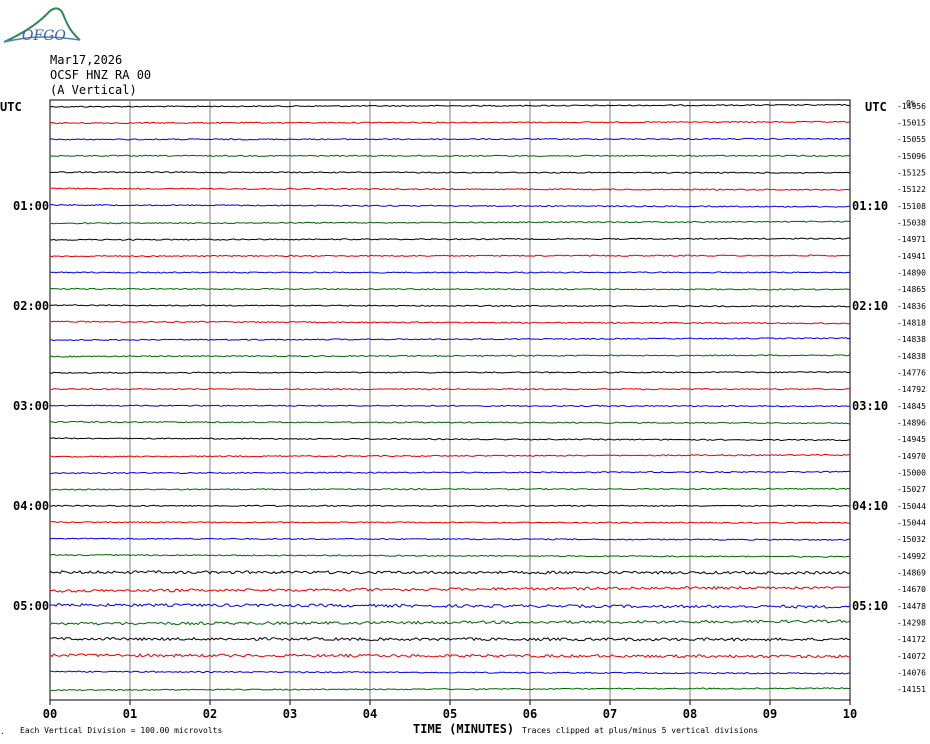 The height and width of the screenshot is (744, 930). I want to click on left-hour-label: 05:00, so click(31, 606).